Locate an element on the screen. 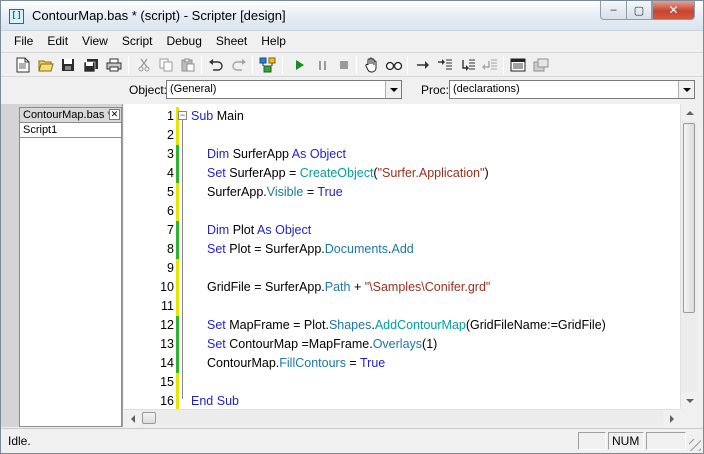  code-text: Set ContourMap =MapFrame.Overlays(1) is located at coordinates (322, 344).